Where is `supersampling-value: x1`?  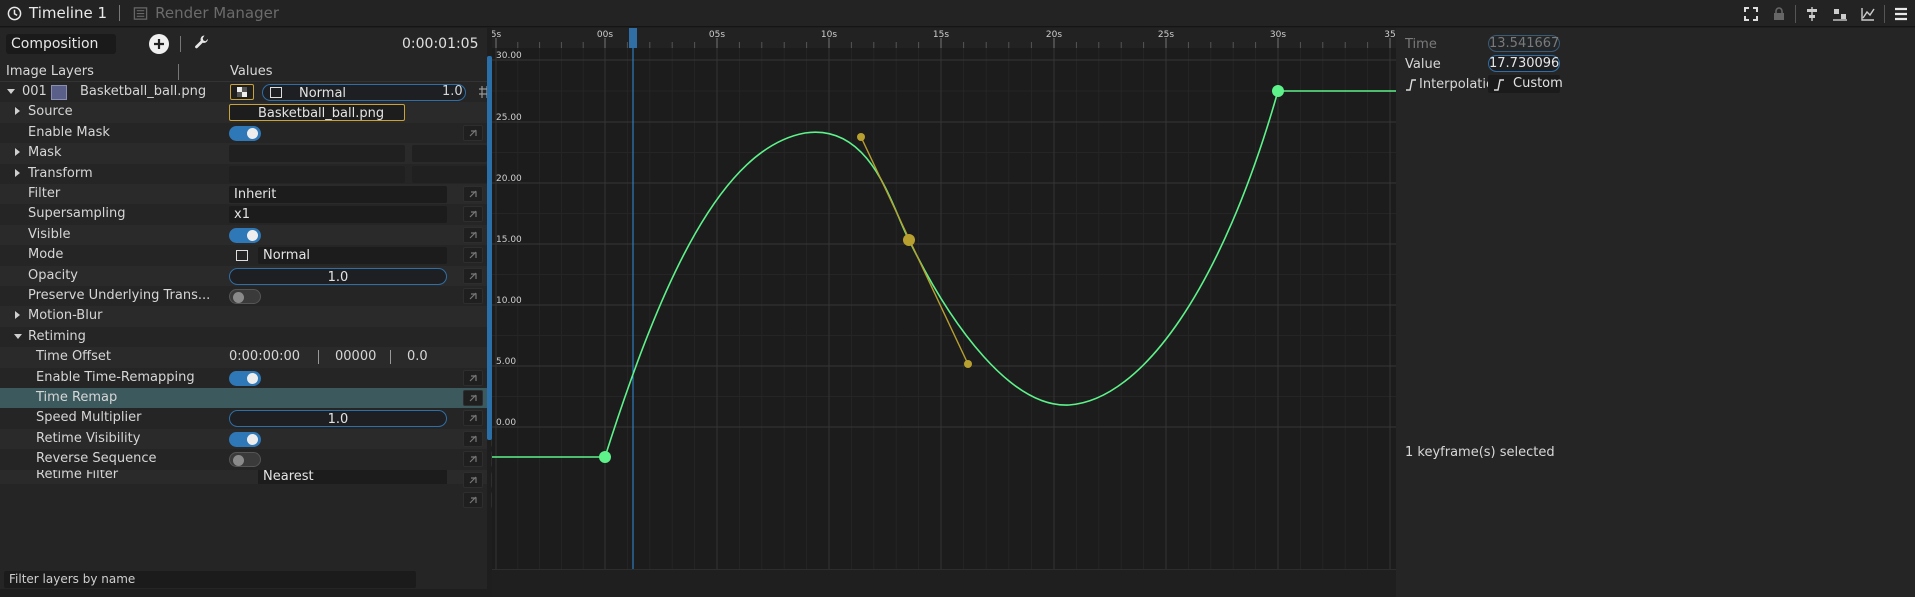
supersampling-value: x1 is located at coordinates (242, 215).